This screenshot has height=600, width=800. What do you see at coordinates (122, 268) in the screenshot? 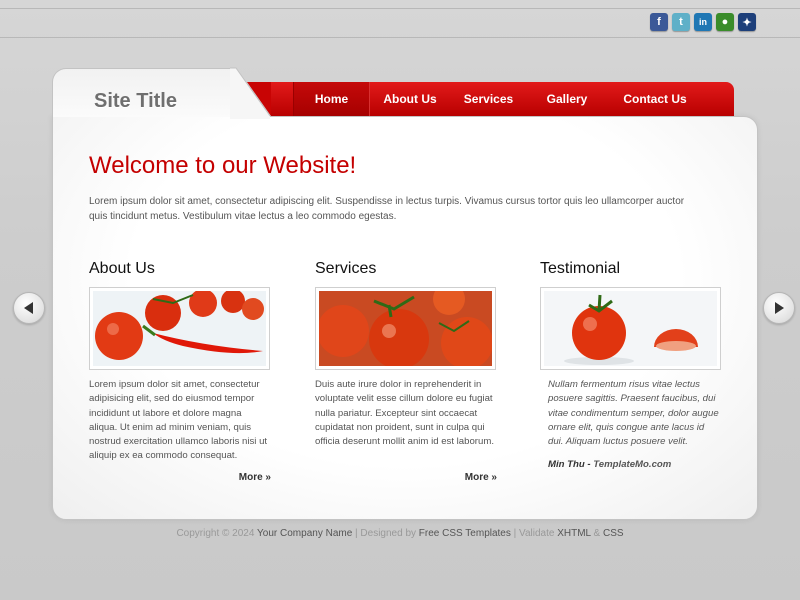
I see `about-heading: About Us` at bounding box center [122, 268].